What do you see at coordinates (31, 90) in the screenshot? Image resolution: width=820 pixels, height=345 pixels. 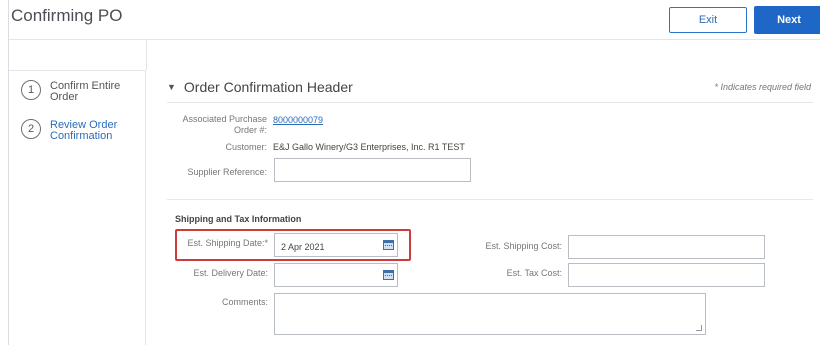 I see `step-number: 1` at bounding box center [31, 90].